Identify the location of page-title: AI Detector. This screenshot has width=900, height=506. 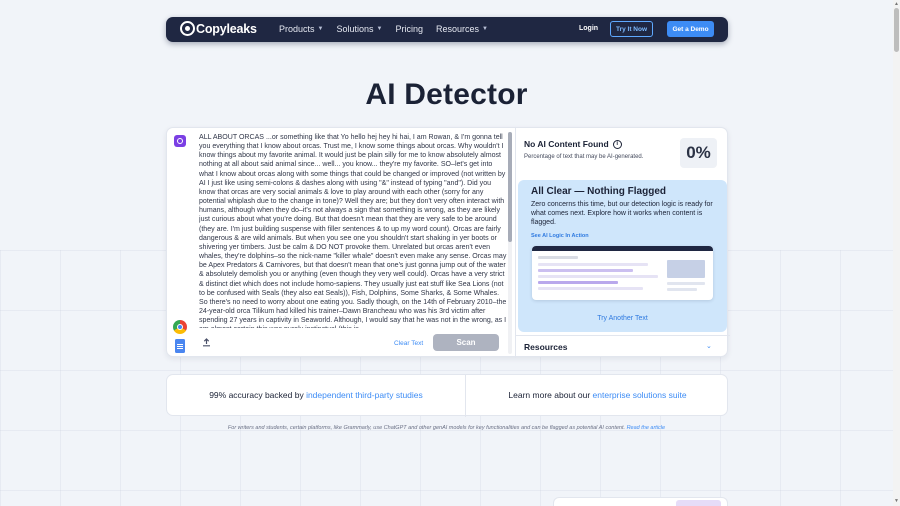
(446, 94).